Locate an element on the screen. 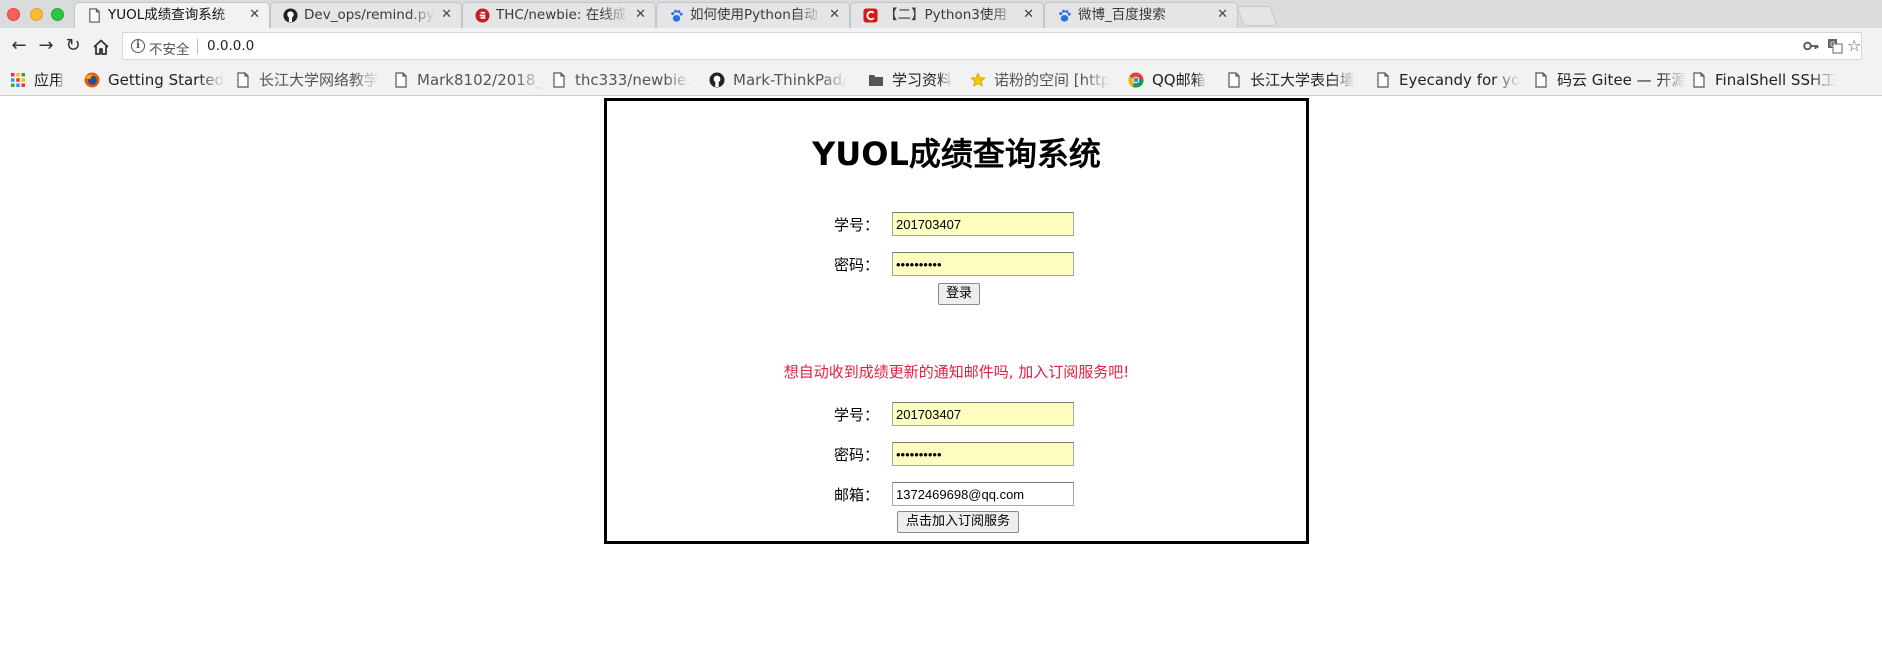 This screenshot has width=1882, height=662. bookmark-label: Eyecandy for yo is located at coordinates (1460, 80).